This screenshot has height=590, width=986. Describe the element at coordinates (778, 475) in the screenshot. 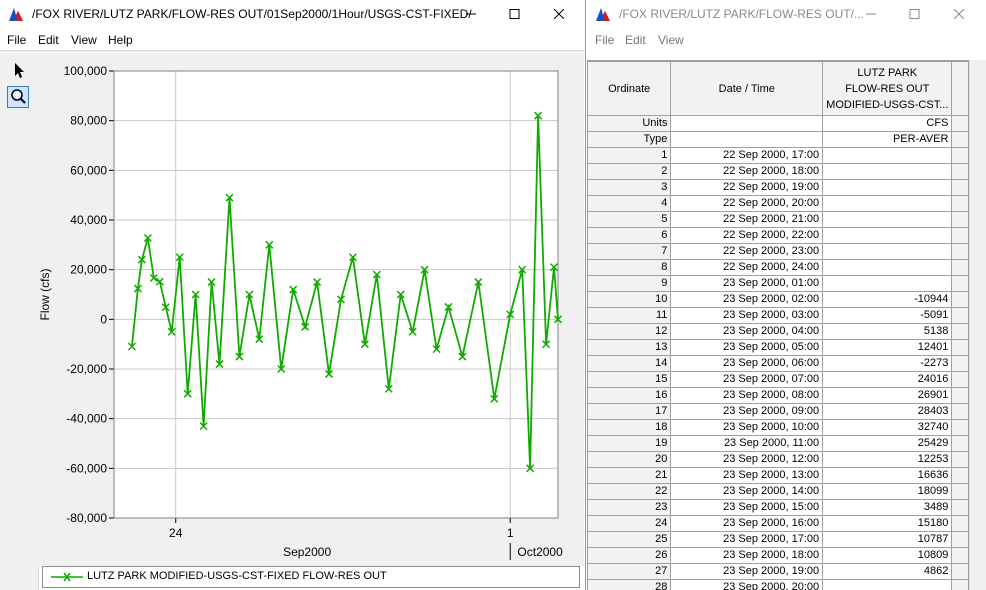

I see `table-row: 21 23 Sep 2000, 13:00 16636` at that location.